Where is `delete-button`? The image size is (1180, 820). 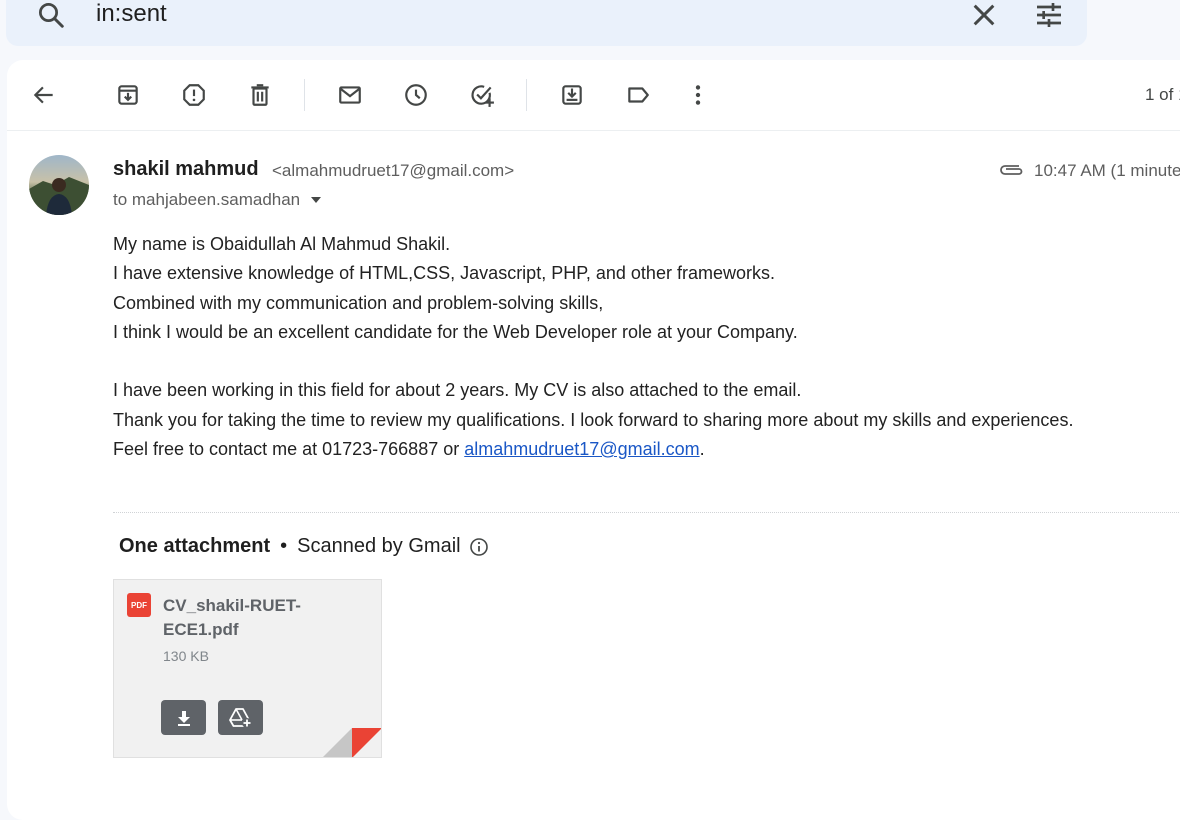 delete-button is located at coordinates (260, 95).